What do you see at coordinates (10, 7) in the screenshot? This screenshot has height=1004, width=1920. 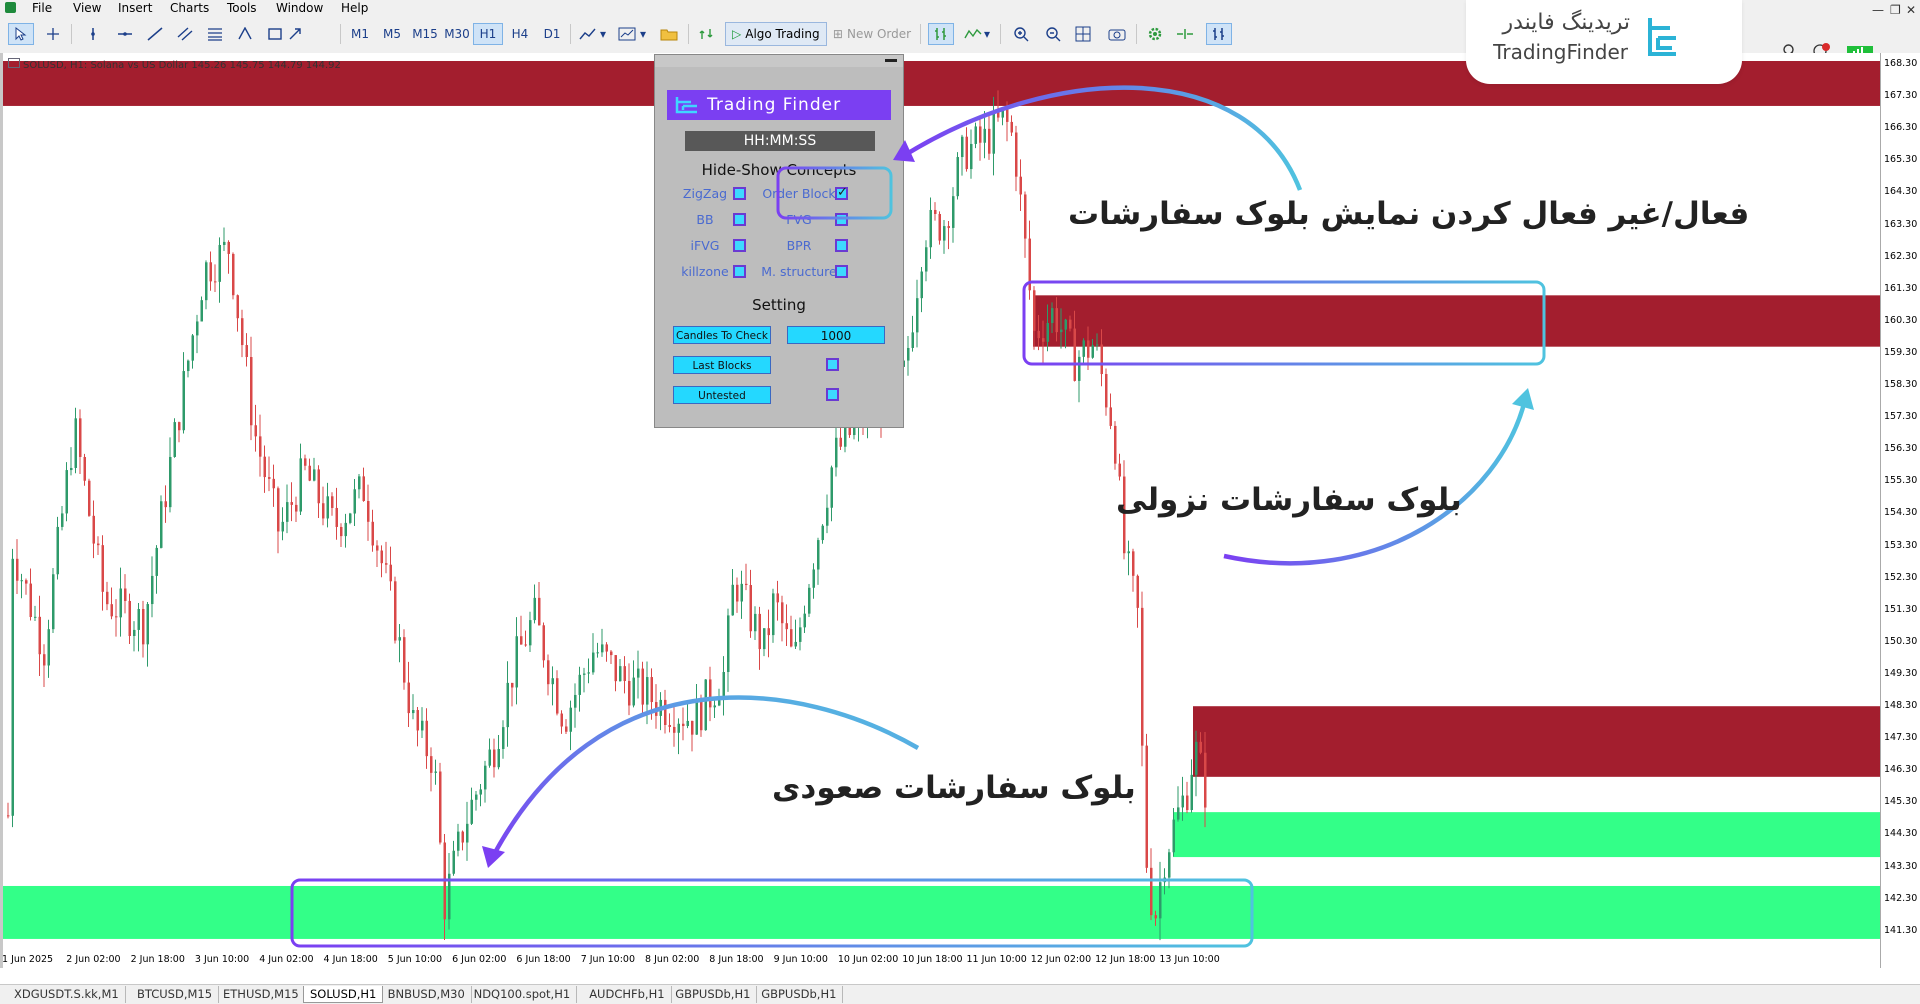 I see `app-logo-icon` at bounding box center [10, 7].